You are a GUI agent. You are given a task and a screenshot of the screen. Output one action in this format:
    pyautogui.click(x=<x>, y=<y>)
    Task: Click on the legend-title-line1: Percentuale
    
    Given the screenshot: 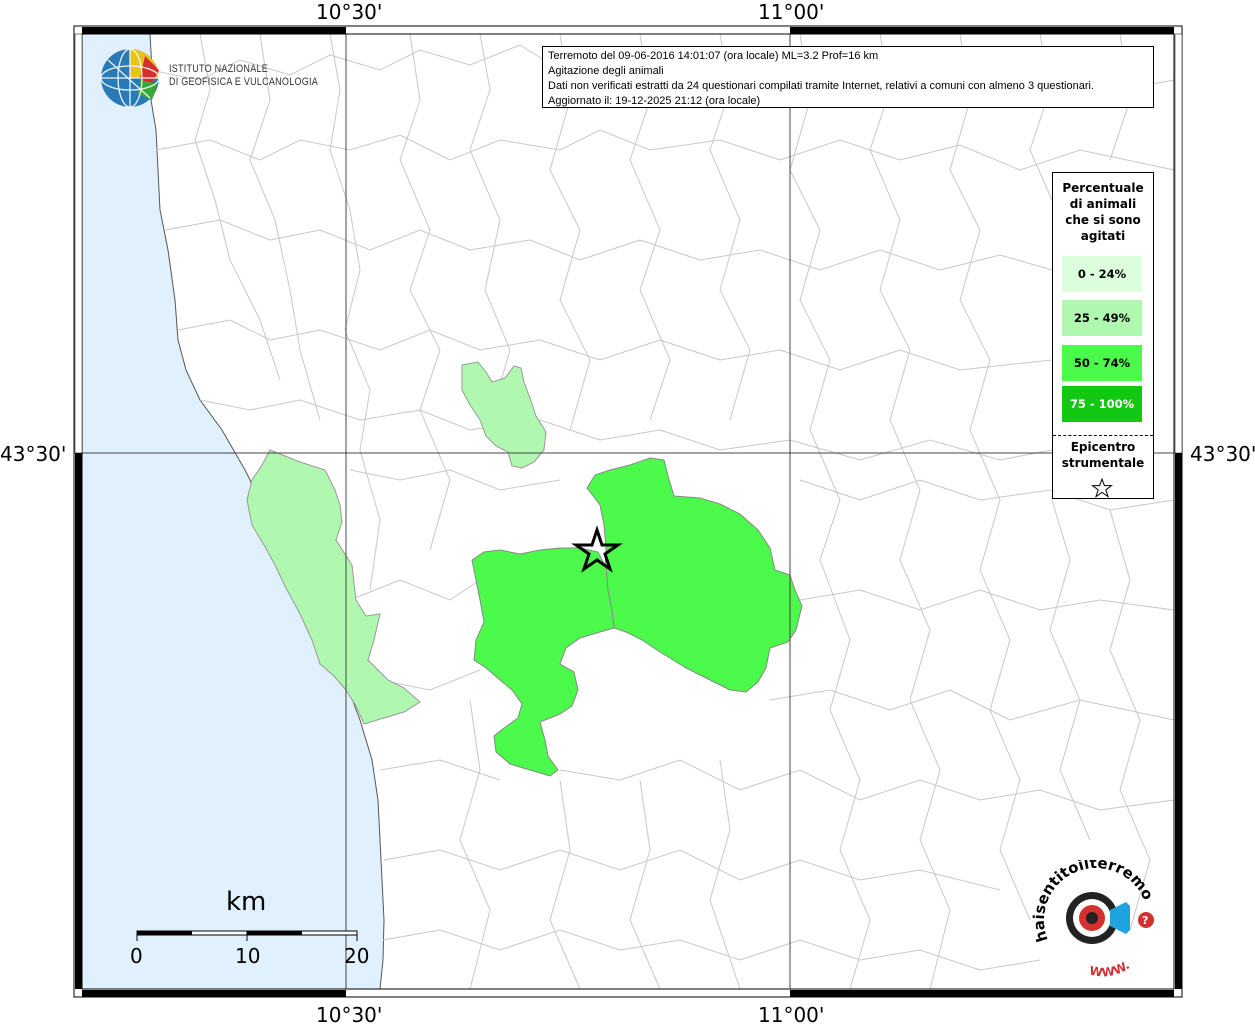 What is the action you would take?
    pyautogui.click(x=1103, y=188)
    